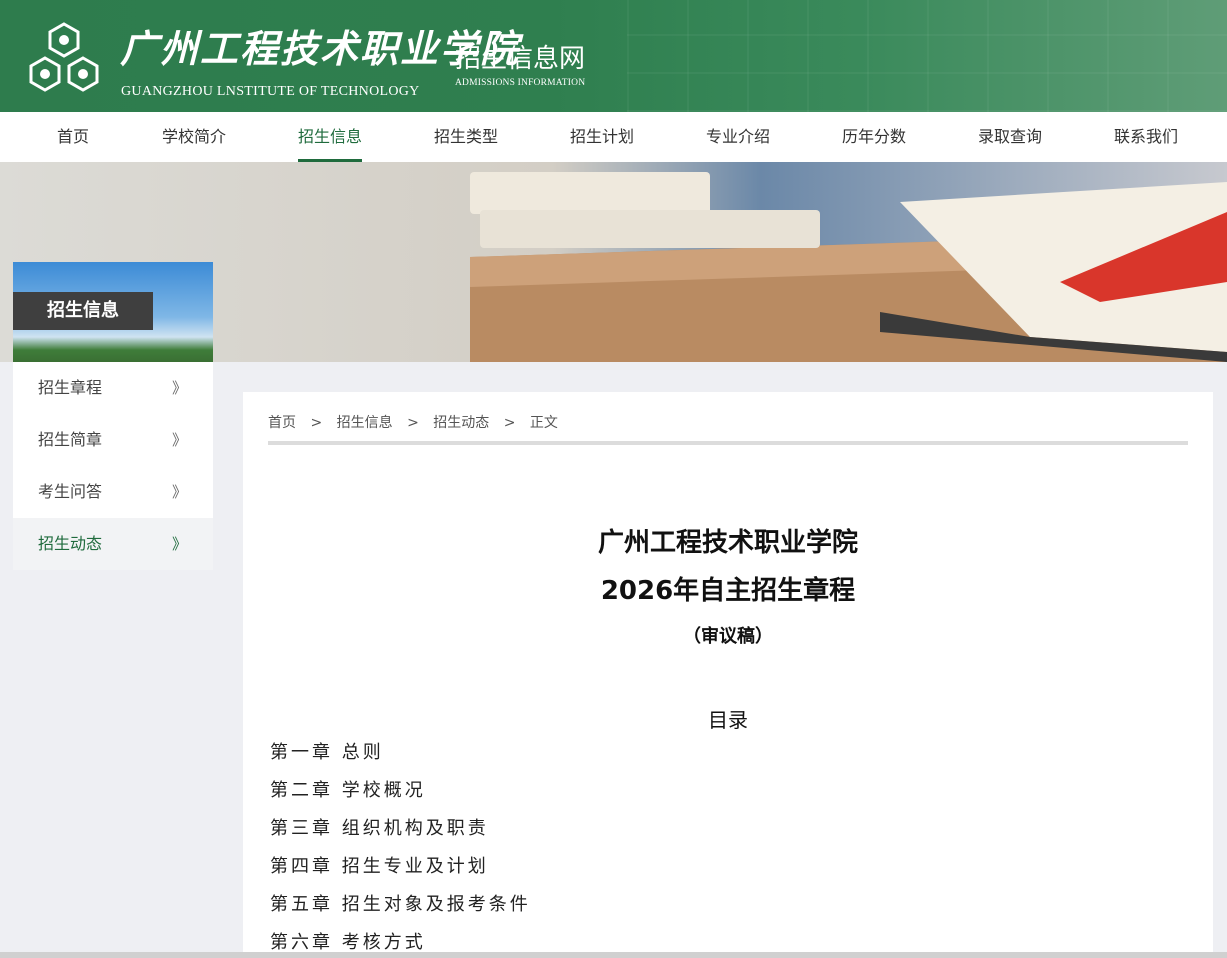 The image size is (1227, 958). Describe the element at coordinates (727, 543) in the screenshot. I see `article-title: 广州工程技术职业学院` at that location.